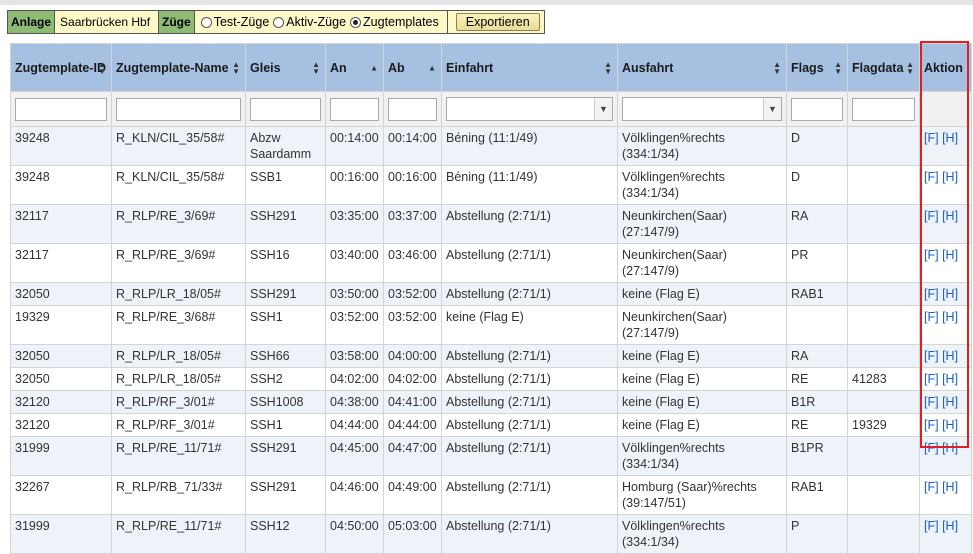  I want to click on cell-an: 00:14:00, so click(354, 146).